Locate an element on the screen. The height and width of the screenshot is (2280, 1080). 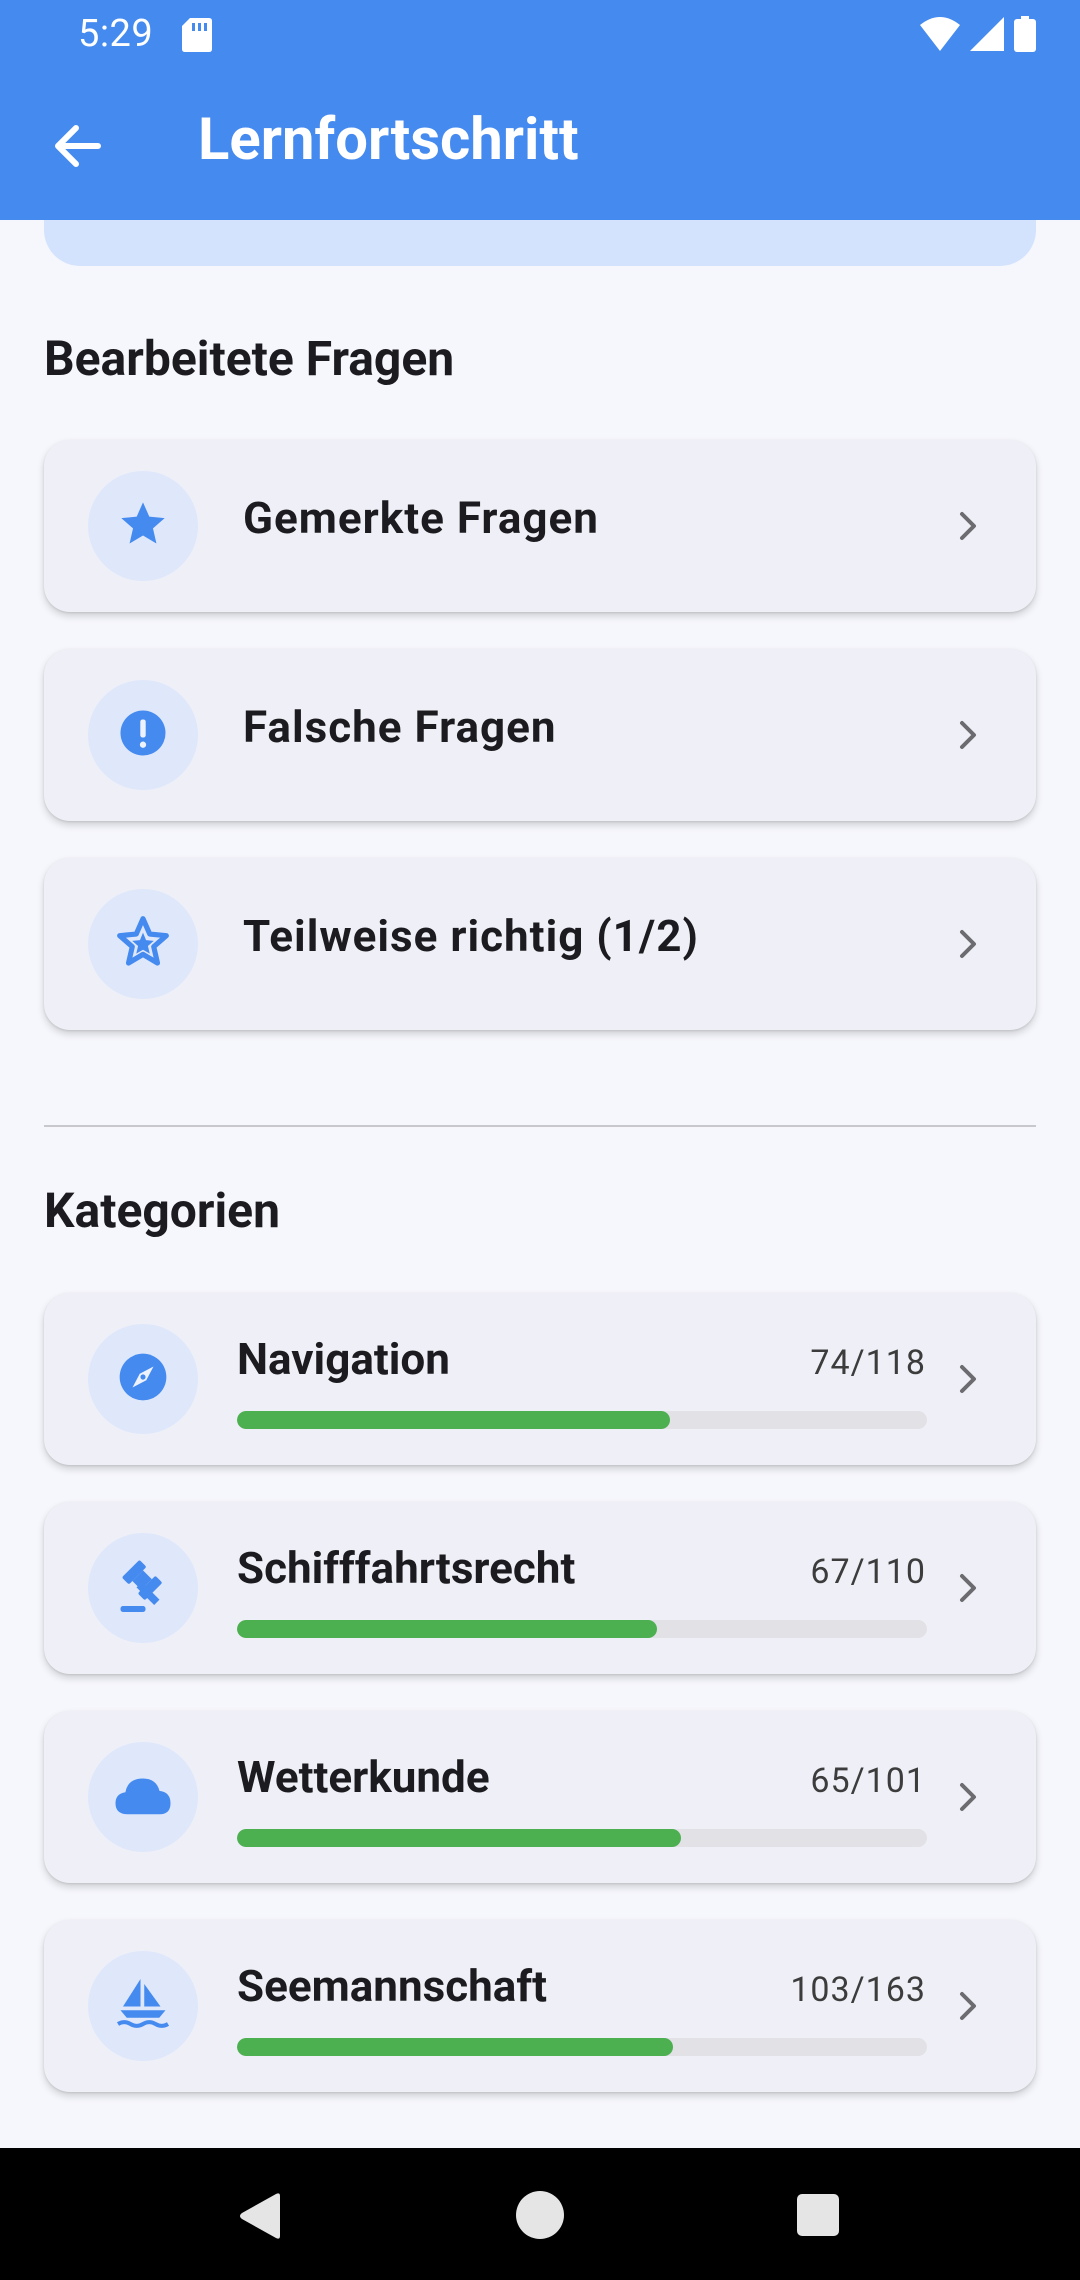
section-title-edited: Bearbeitete Fragen is located at coordinates (249, 358).